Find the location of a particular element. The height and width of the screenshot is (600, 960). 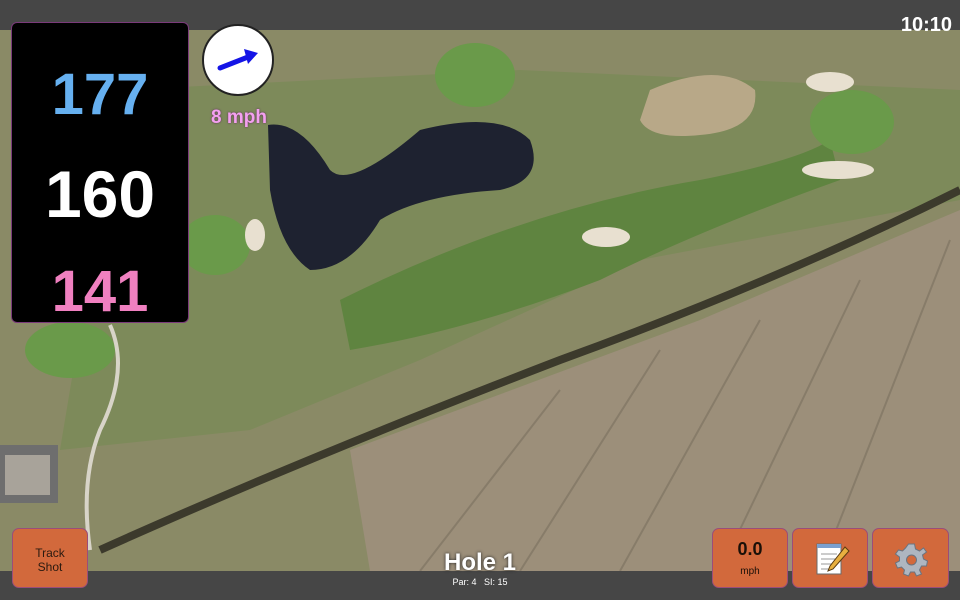

middle-distance: 160 is located at coordinates (100, 194).